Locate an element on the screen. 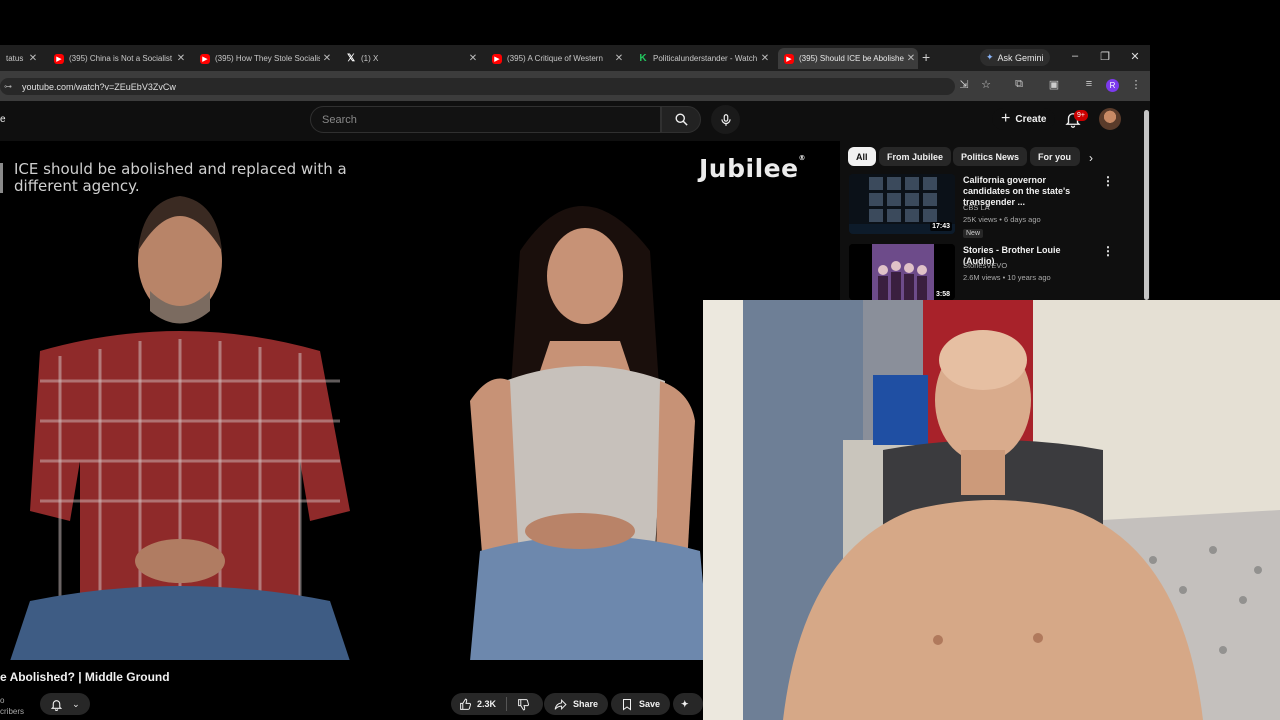 This screenshot has height=720, width=1280. video-thumbnail: 3:58 is located at coordinates (902, 272).